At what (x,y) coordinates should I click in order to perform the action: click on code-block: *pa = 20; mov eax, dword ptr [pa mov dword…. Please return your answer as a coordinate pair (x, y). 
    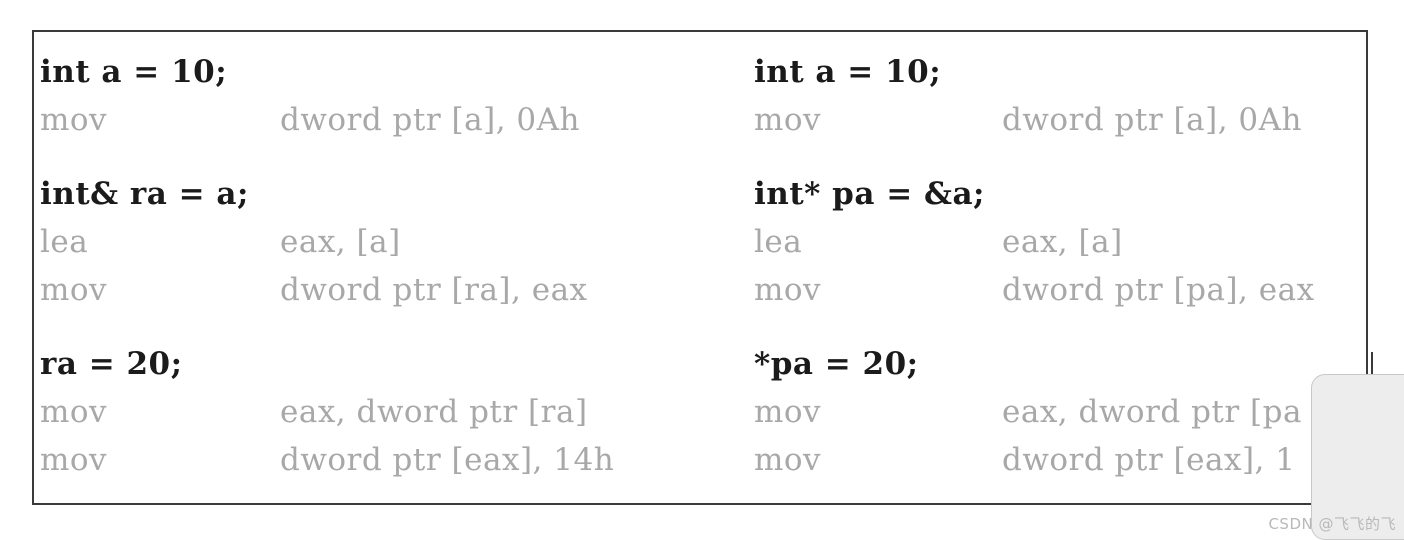
    Looking at the image, I should click on (1060, 412).